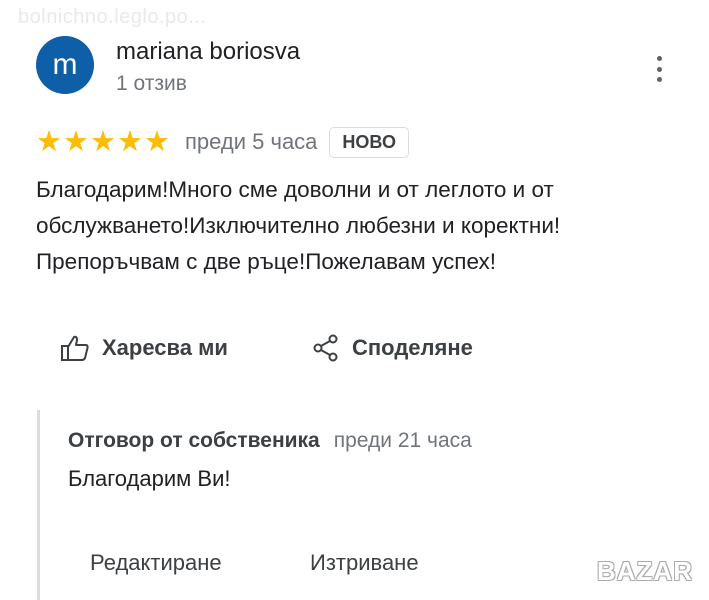 The height and width of the screenshot is (600, 709). What do you see at coordinates (364, 563) in the screenshot?
I see `delete-reply-button: Изтриване` at bounding box center [364, 563].